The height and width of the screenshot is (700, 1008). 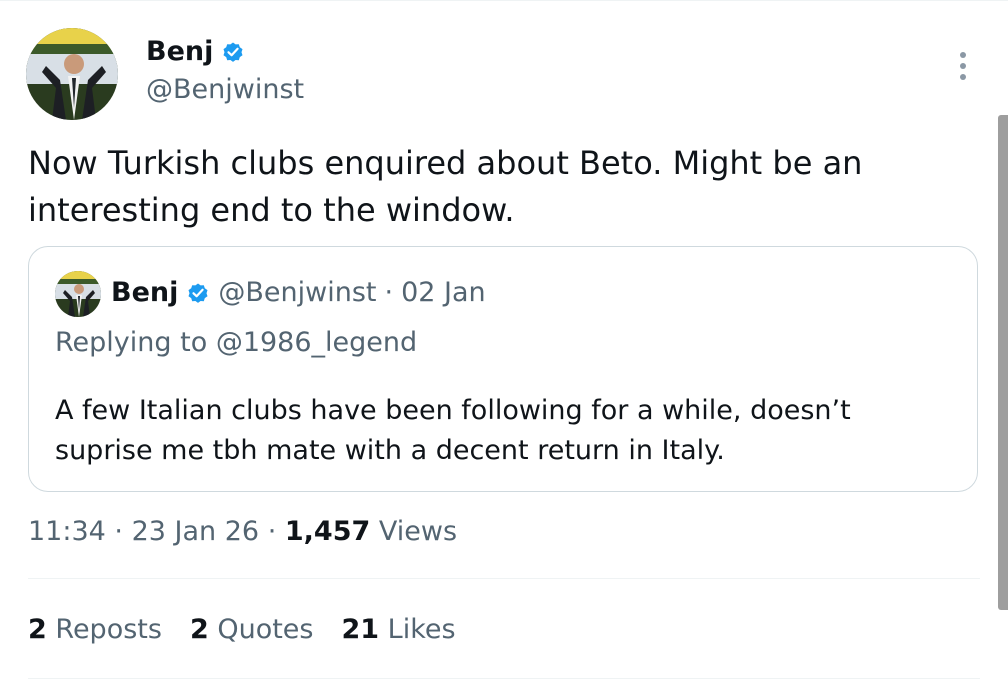 What do you see at coordinates (72, 74) in the screenshot?
I see `author-avatar` at bounding box center [72, 74].